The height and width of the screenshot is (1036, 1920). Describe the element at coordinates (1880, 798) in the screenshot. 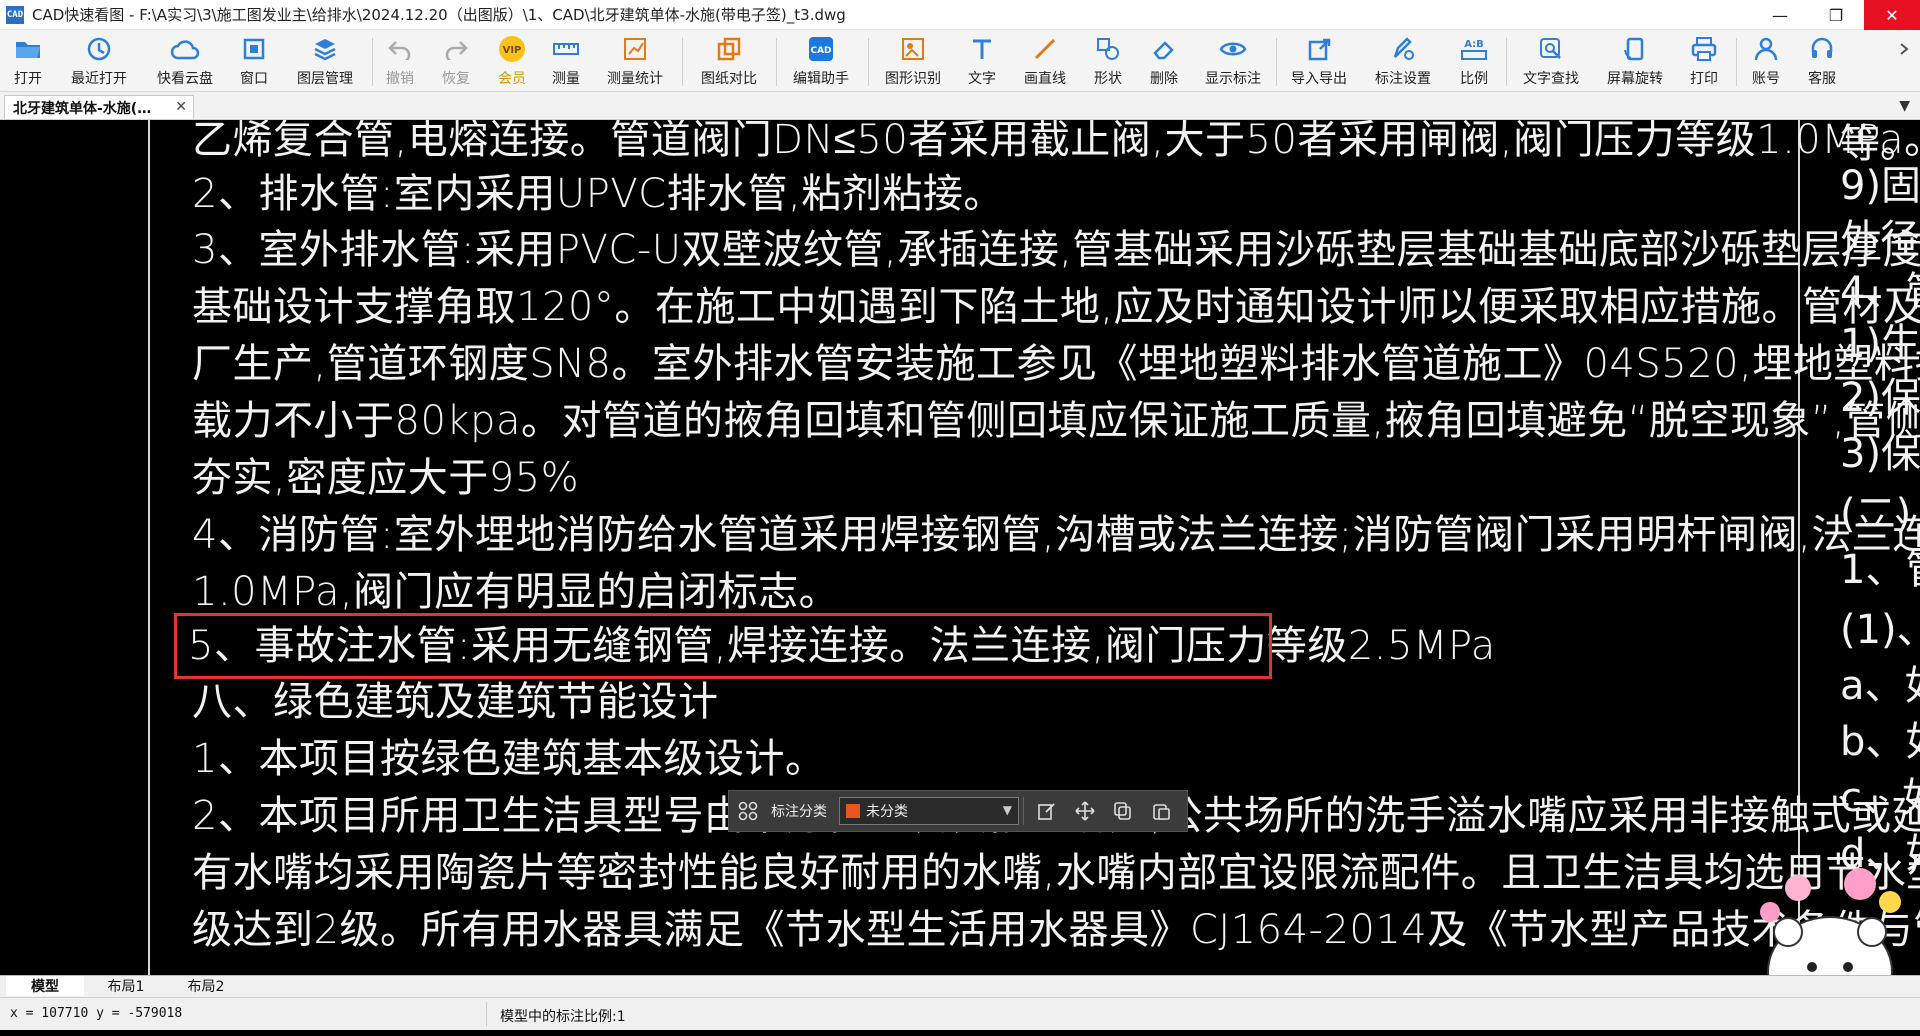

I see `right-column-text: c、如` at that location.